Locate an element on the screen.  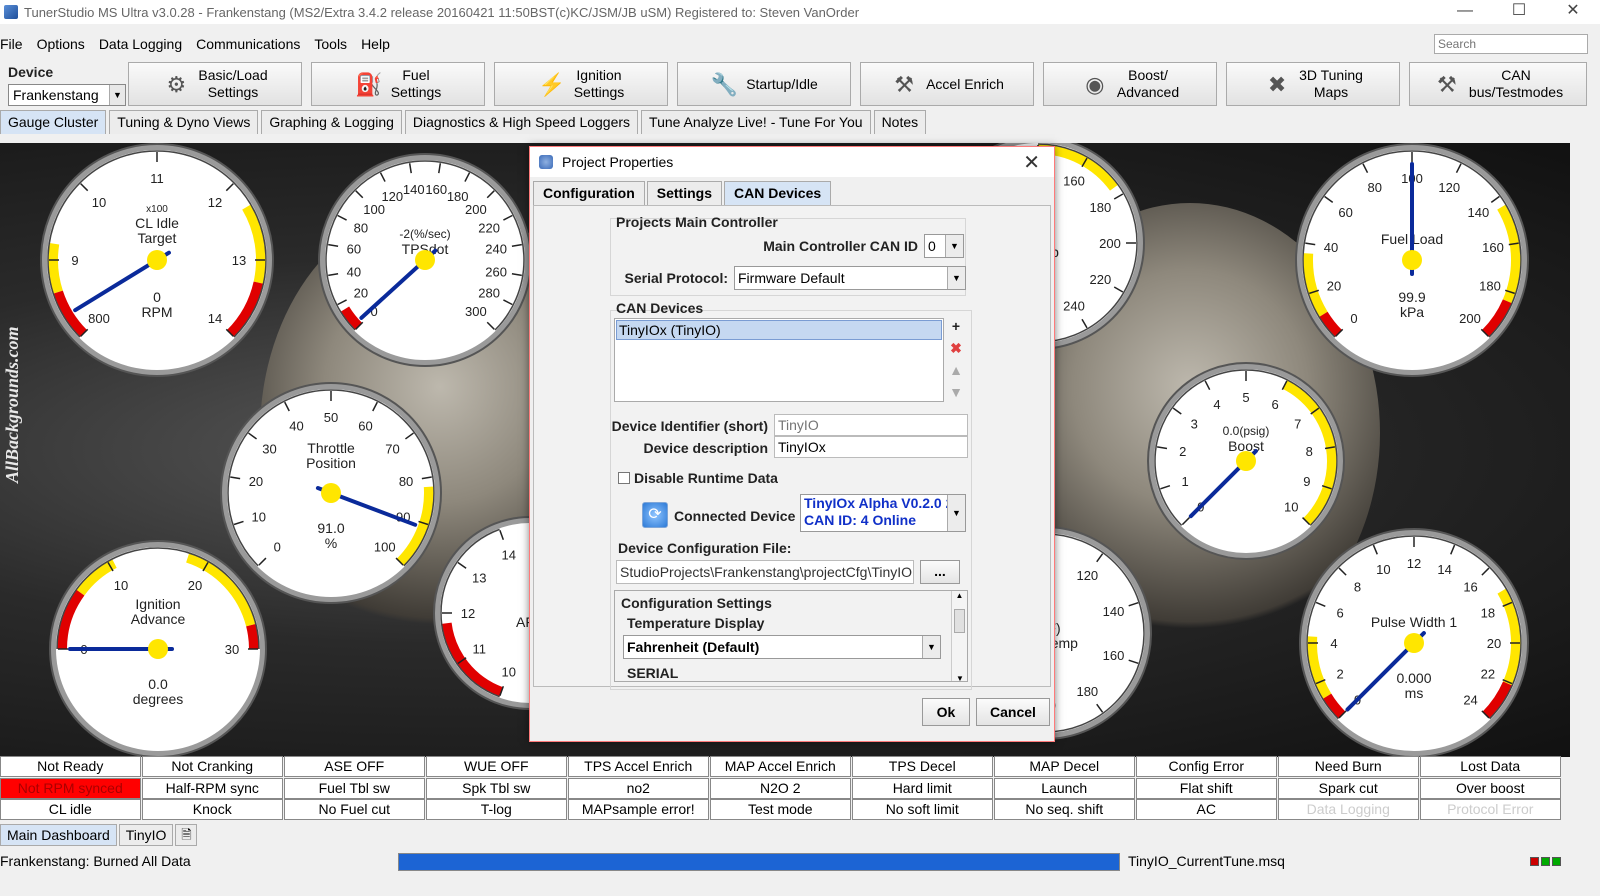
gauge-tick-label: 140 is located at coordinates (1114, 611).